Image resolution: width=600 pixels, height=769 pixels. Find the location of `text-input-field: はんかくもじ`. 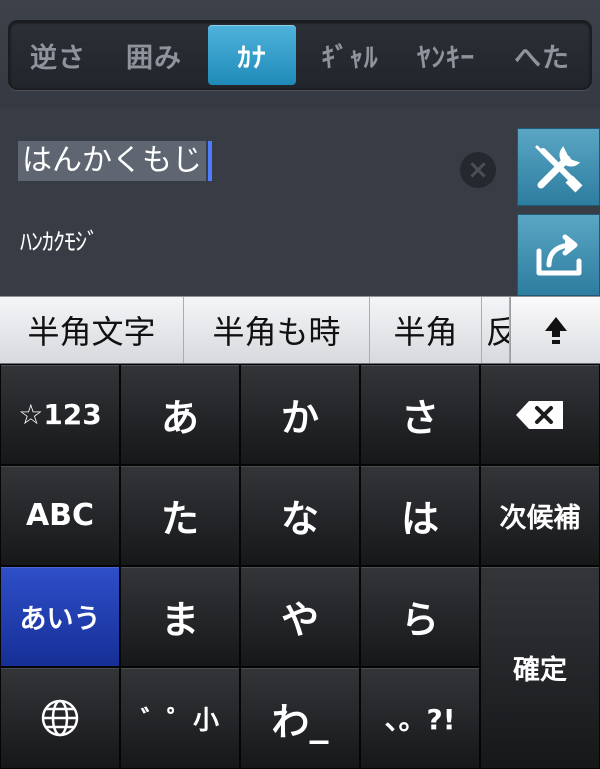

text-input-field: はんかくもじ is located at coordinates (115, 161).